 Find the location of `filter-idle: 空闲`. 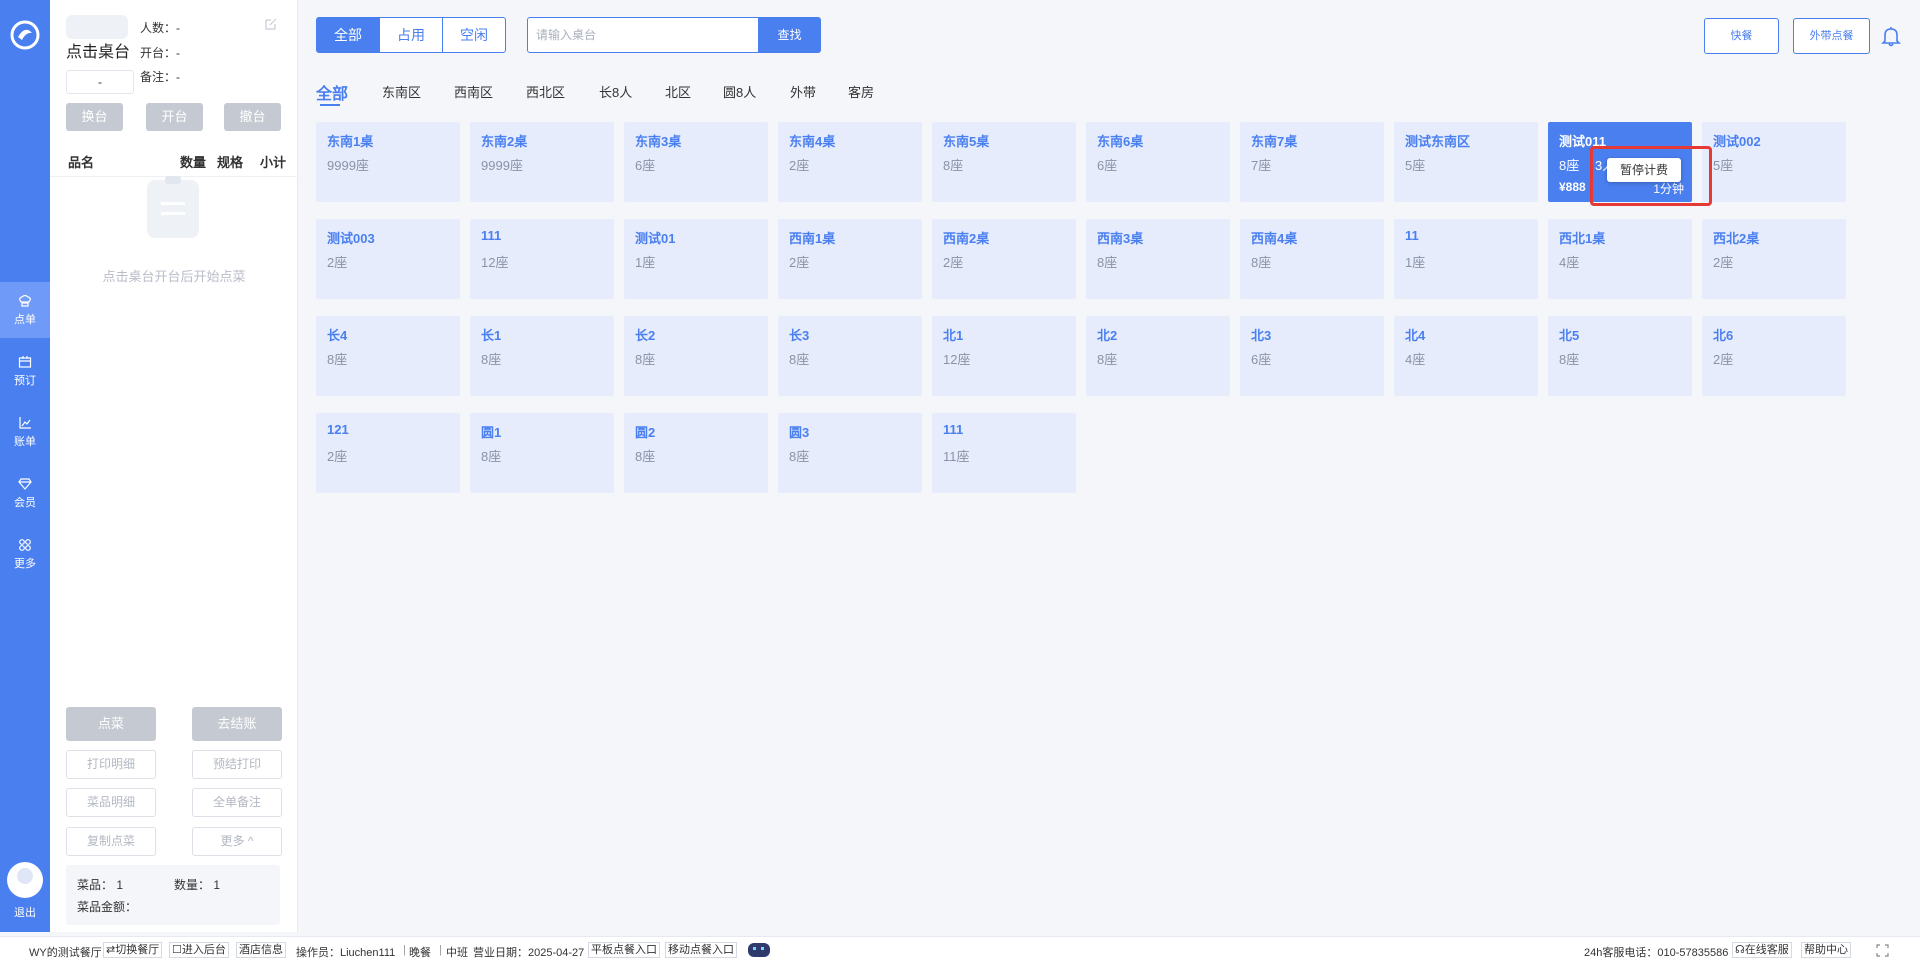

filter-idle: 空闲 is located at coordinates (474, 35).